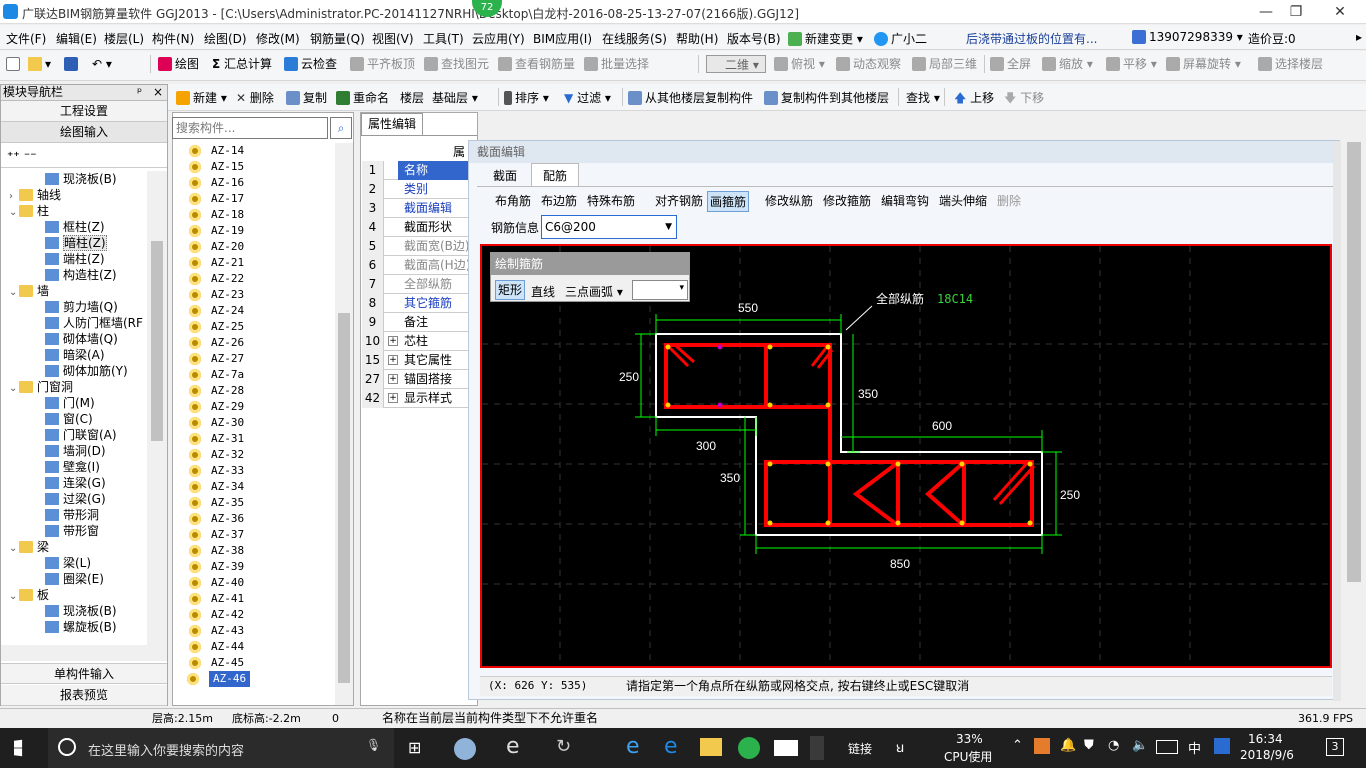 The height and width of the screenshot is (768, 1366). Describe the element at coordinates (310, 64) in the screenshot. I see `cloud-check-button: 云检查` at that location.